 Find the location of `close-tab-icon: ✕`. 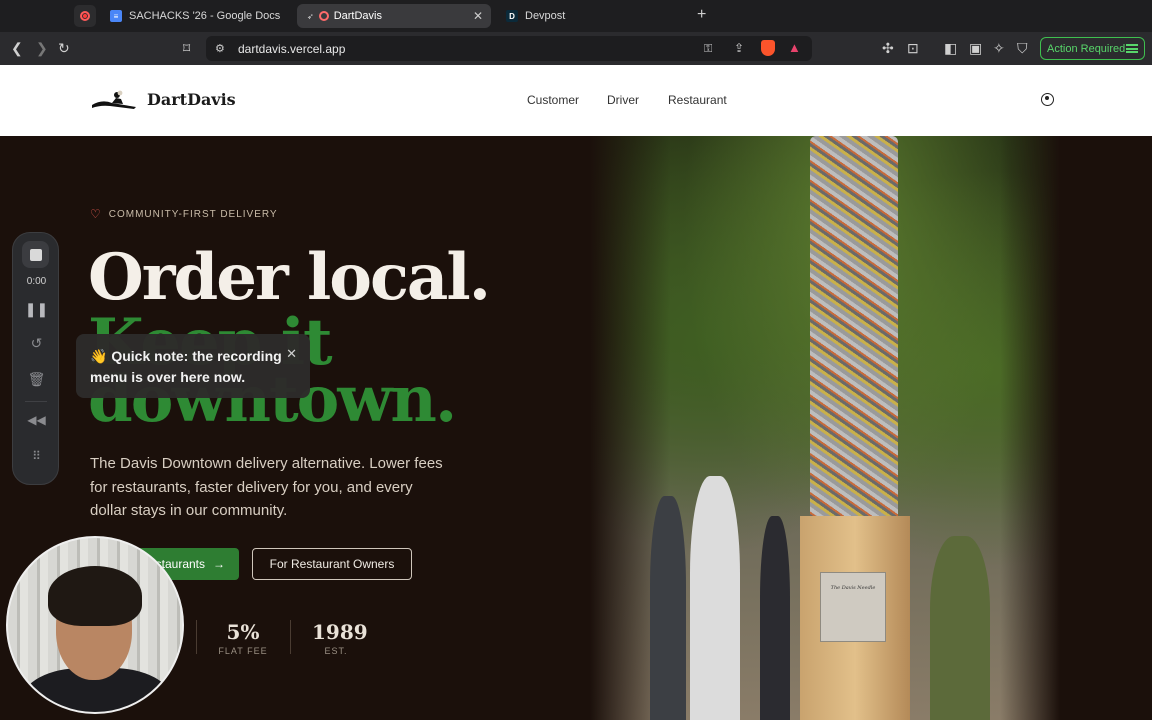

close-tab-icon: ✕ is located at coordinates (478, 16).